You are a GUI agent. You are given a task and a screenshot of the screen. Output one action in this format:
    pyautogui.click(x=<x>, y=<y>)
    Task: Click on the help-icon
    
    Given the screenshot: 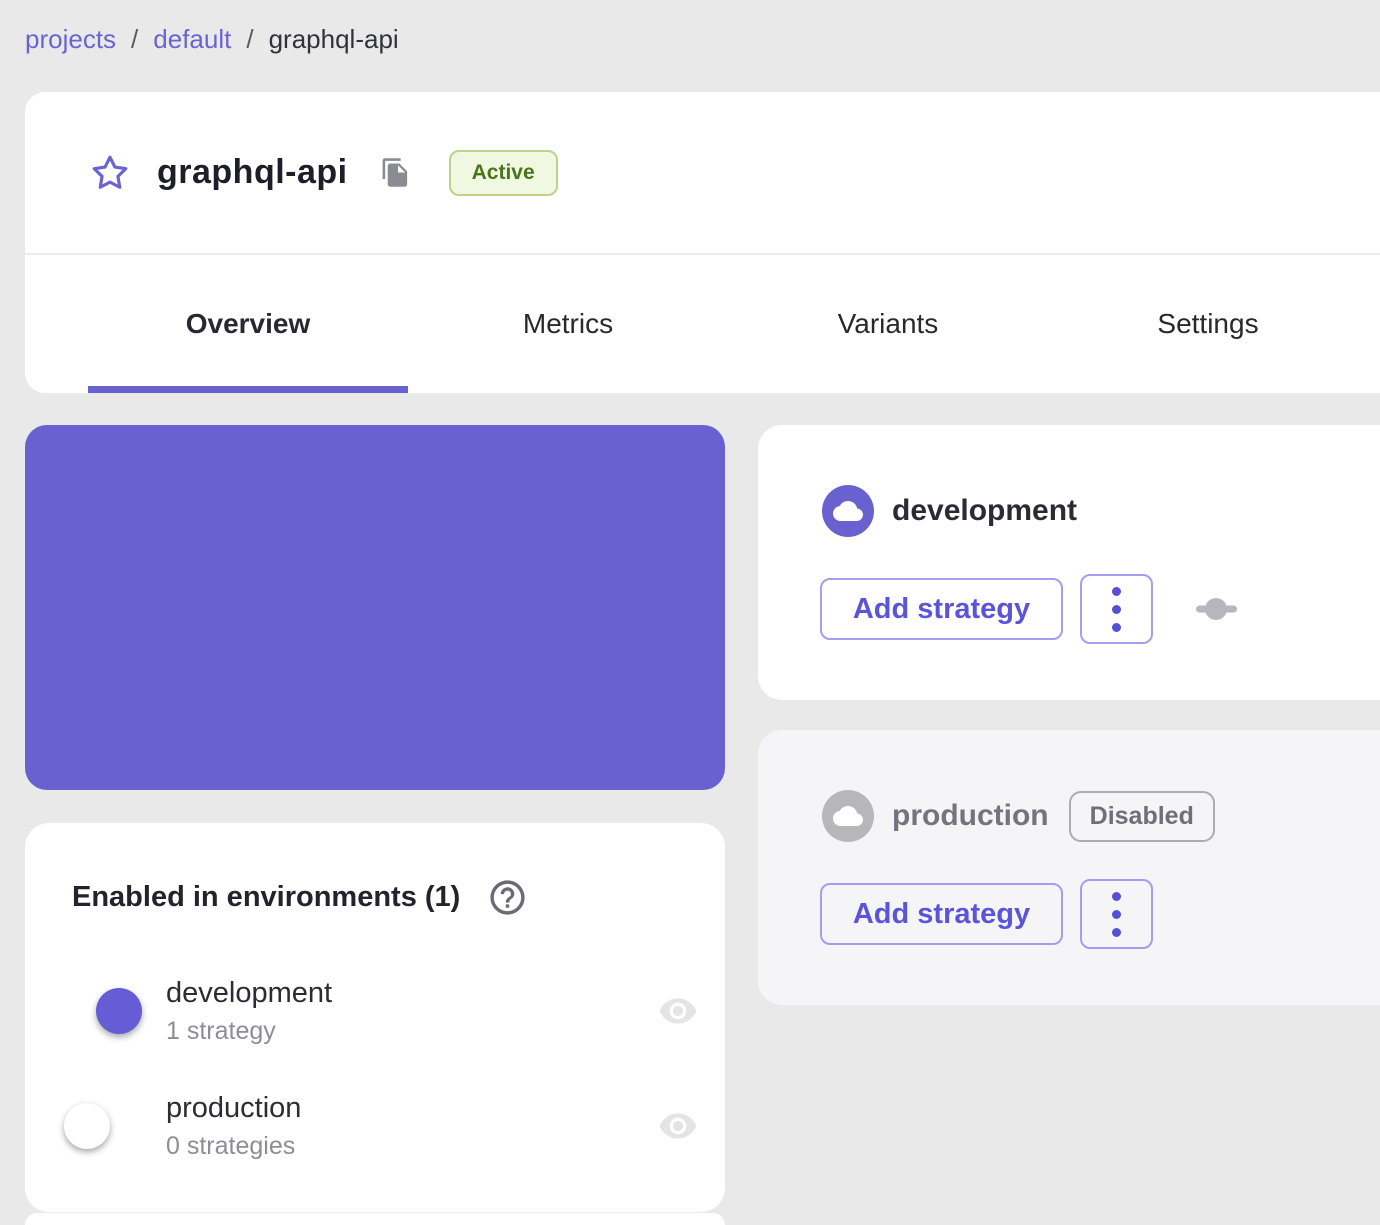 What is the action you would take?
    pyautogui.click(x=507, y=897)
    